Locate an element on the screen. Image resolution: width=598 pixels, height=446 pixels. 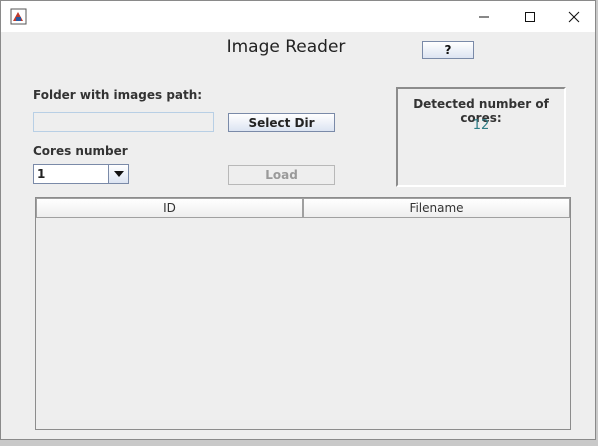
column-header-id: ID is located at coordinates (169, 208).